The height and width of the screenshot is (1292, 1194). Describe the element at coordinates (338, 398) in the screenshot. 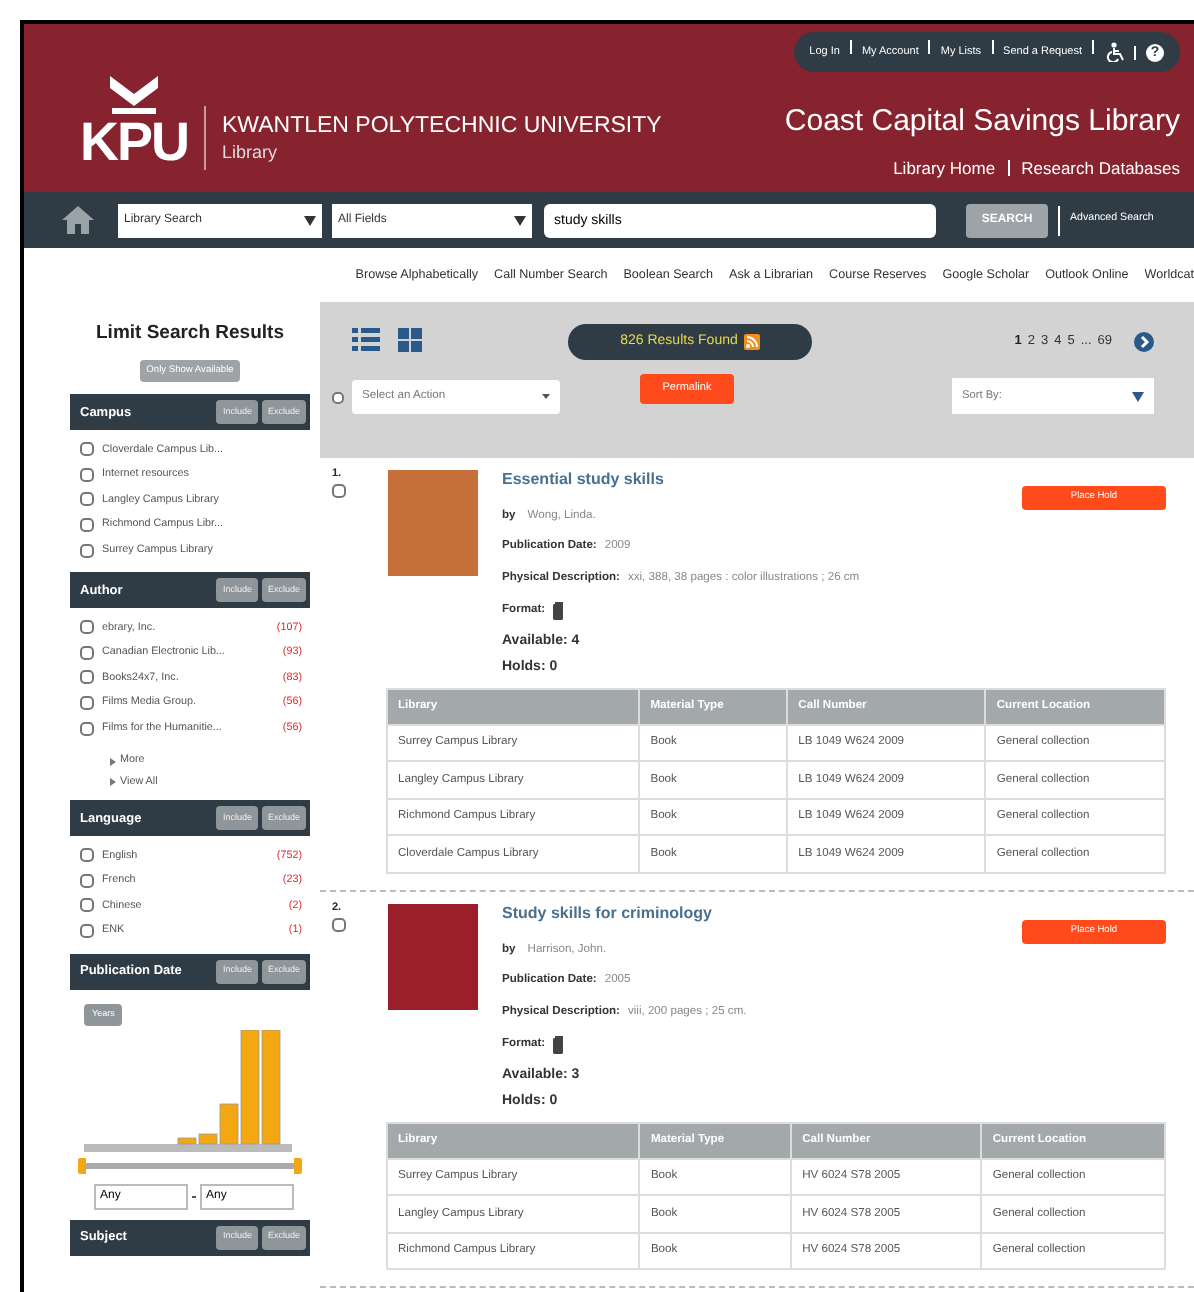

I see `select-all-checkbox` at that location.